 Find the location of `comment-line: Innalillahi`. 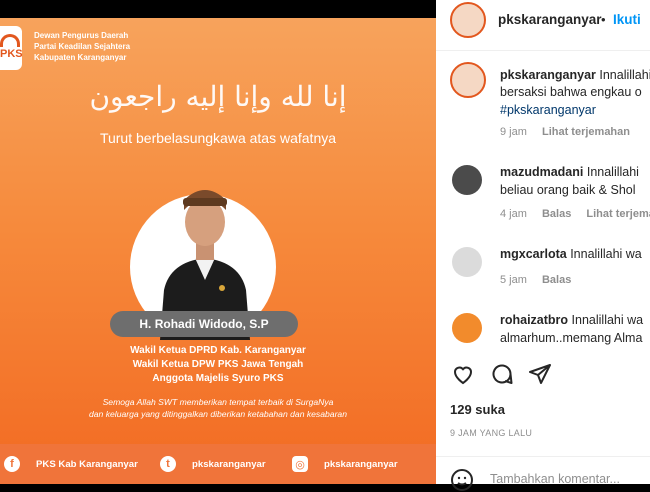

comment-line: Innalillahi is located at coordinates (612, 172).